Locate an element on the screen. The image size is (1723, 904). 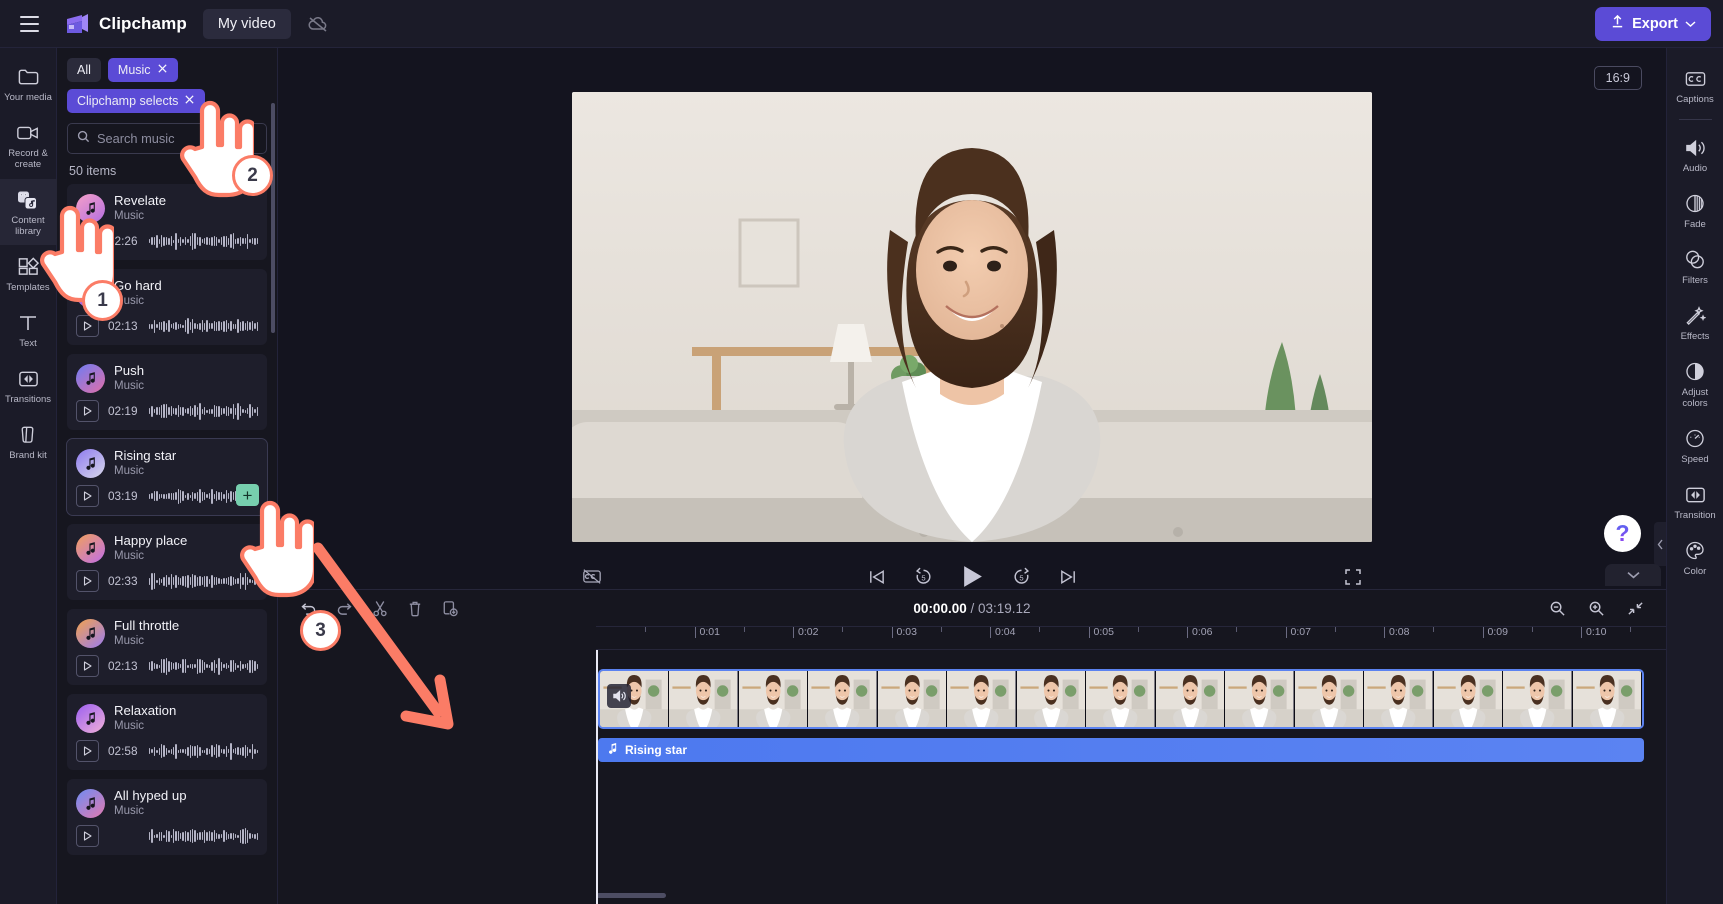
search-input is located at coordinates (177, 138).